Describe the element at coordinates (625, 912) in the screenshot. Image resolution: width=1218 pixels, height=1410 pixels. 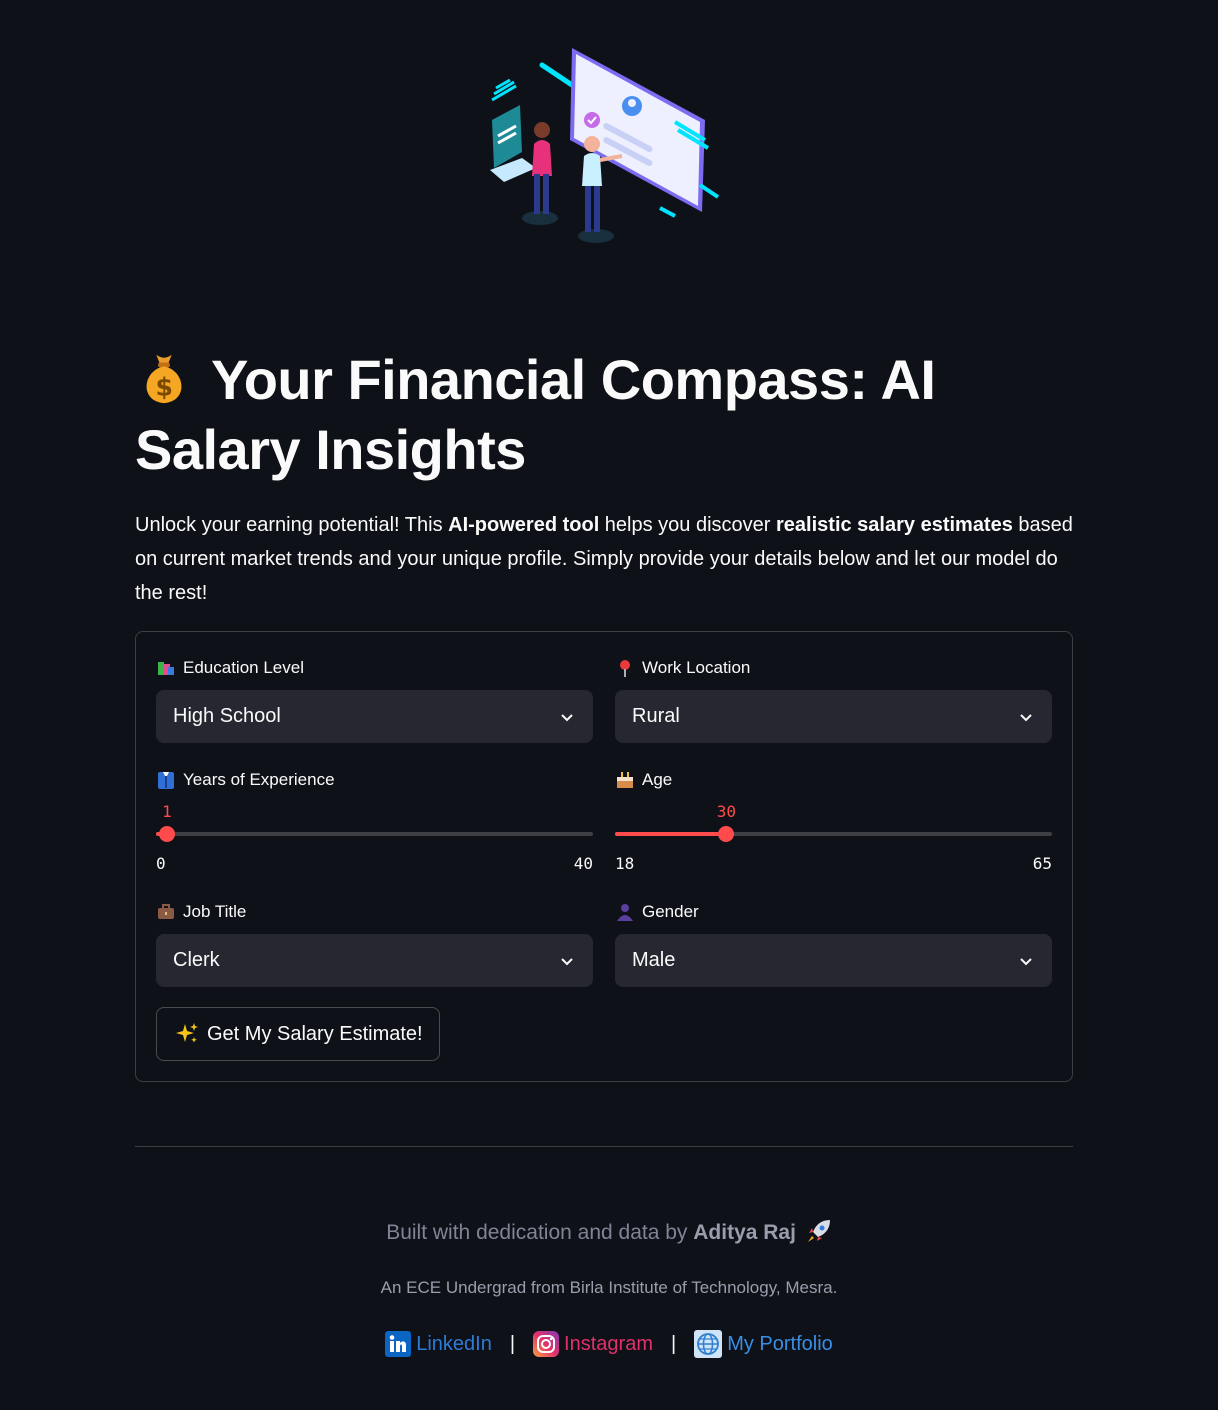
I see `person-silhouette-icon` at that location.